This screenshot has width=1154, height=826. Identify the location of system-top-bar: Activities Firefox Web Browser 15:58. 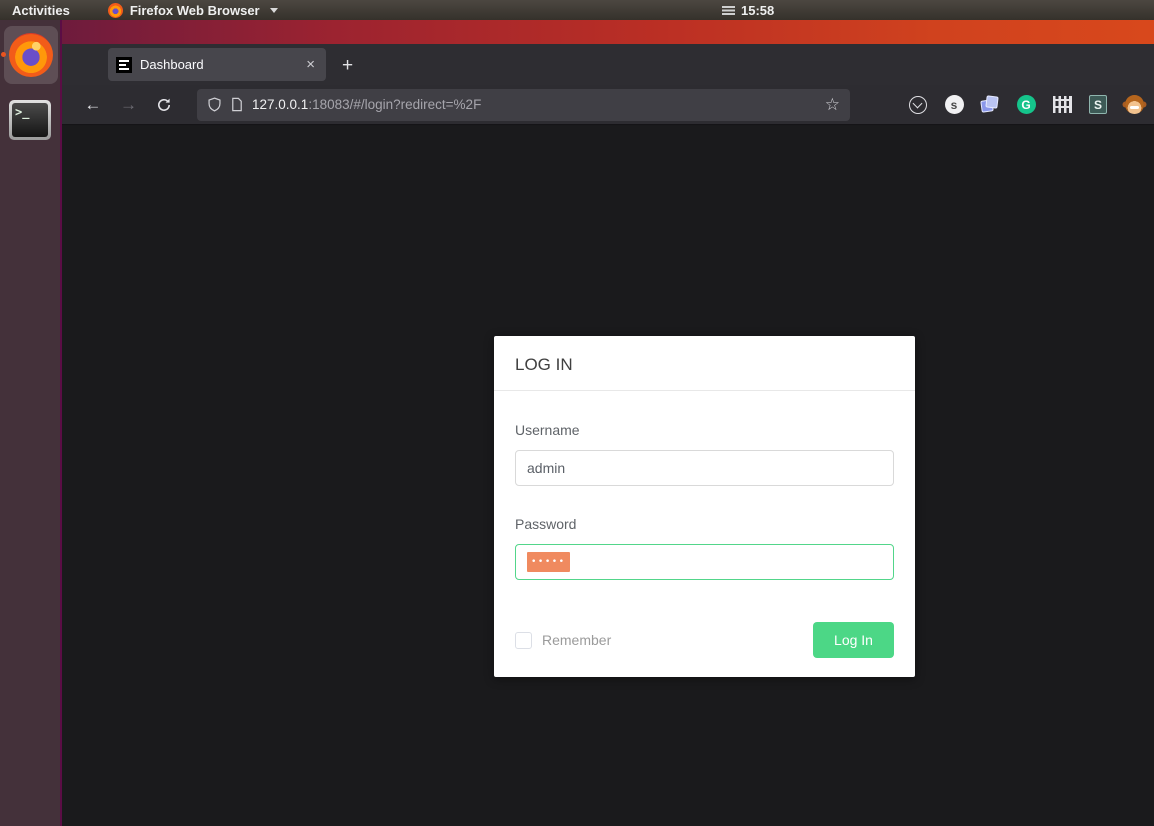
(577, 10).